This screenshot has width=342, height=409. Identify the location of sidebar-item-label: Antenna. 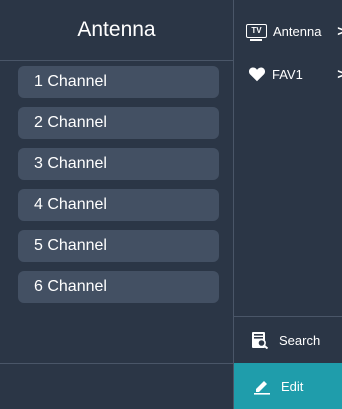
(297, 31).